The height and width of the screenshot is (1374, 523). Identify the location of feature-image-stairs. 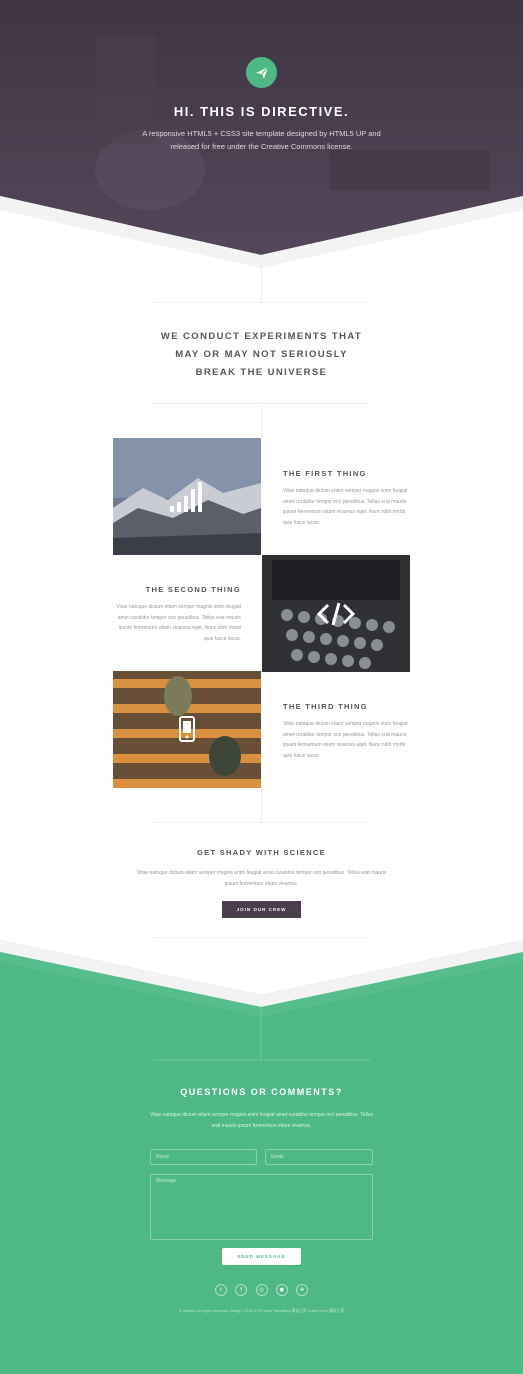
(187, 729).